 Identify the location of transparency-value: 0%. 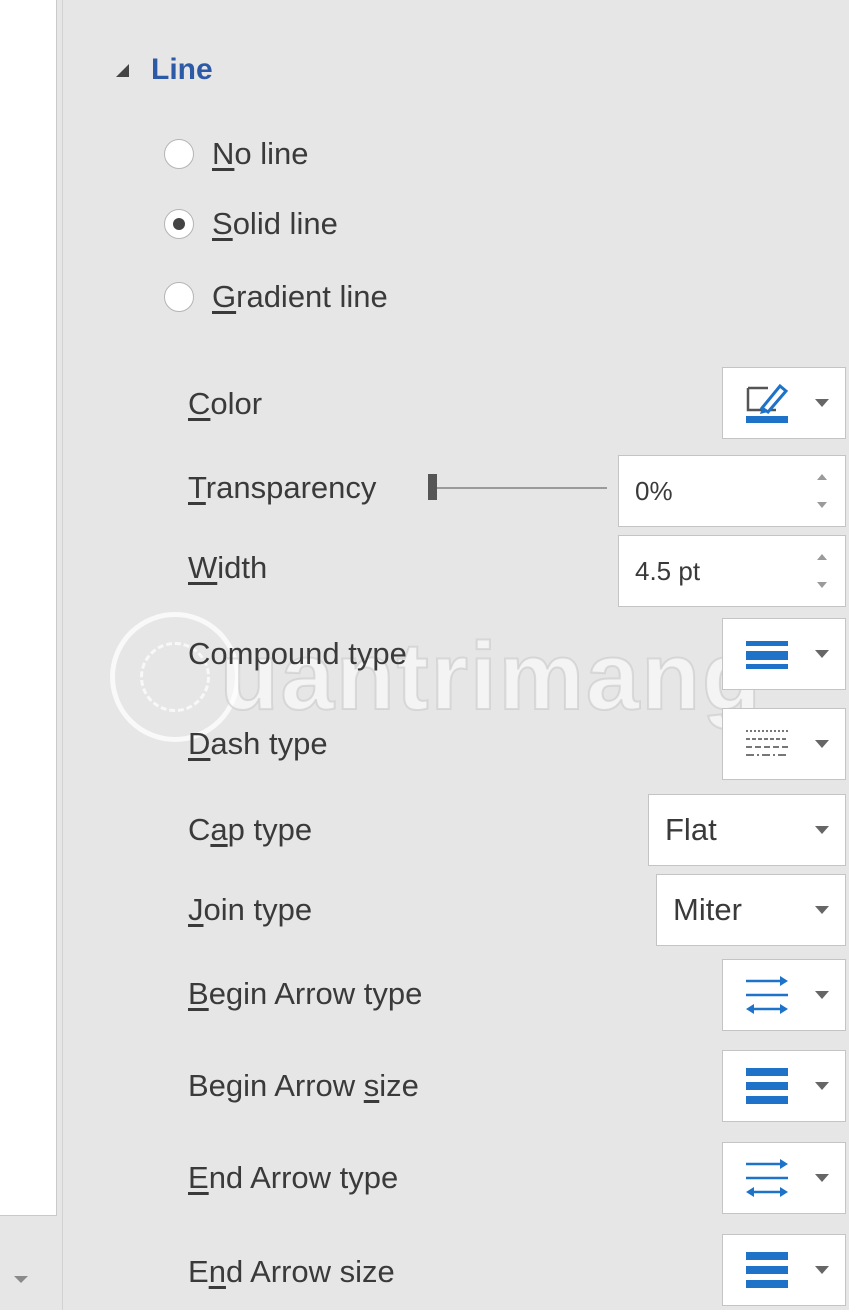
(654, 491).